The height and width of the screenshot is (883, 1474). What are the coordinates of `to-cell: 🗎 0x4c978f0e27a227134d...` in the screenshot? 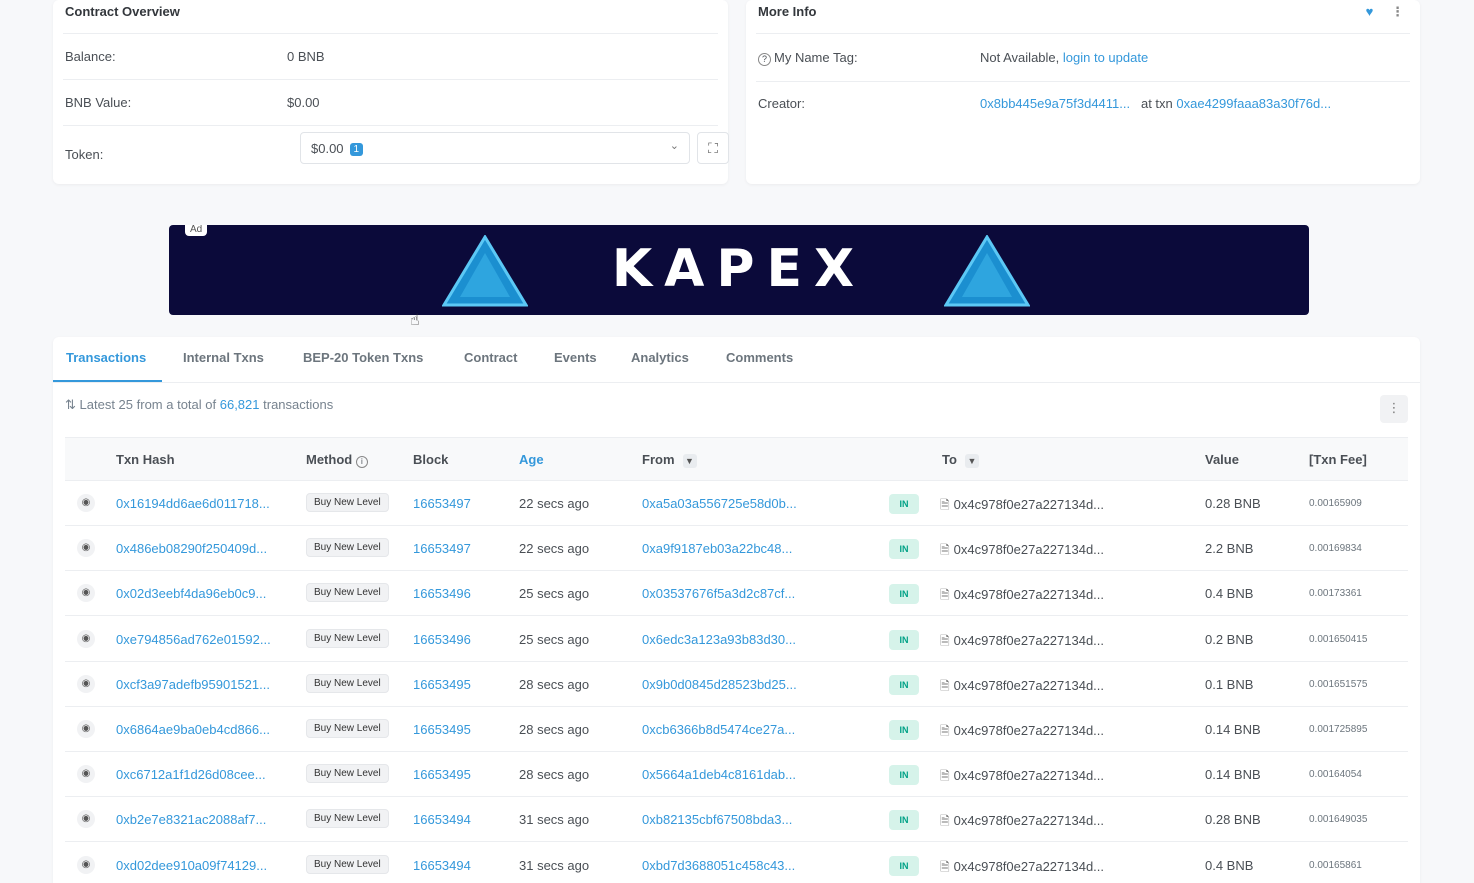 It's located at (1022, 596).